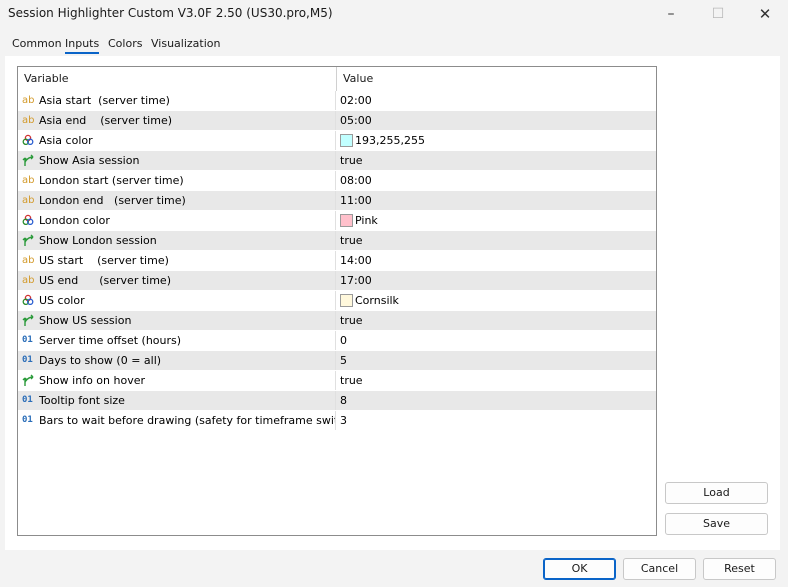  I want to click on variable-cell: ab Asia start (server time), so click(177, 100).